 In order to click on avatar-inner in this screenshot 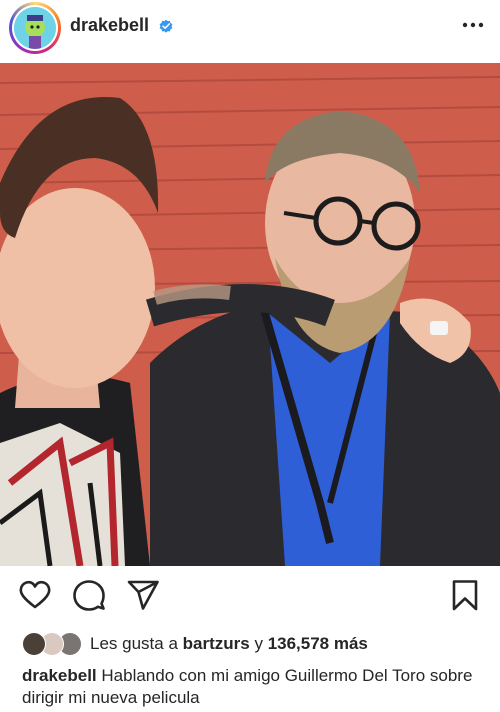, I will do `click(35, 28)`.